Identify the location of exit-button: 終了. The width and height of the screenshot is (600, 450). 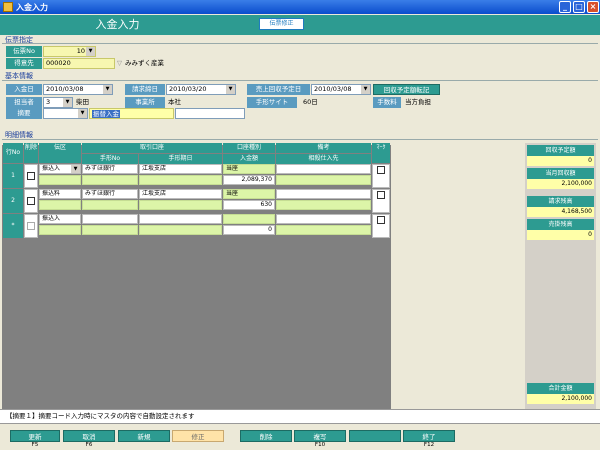
(429, 436).